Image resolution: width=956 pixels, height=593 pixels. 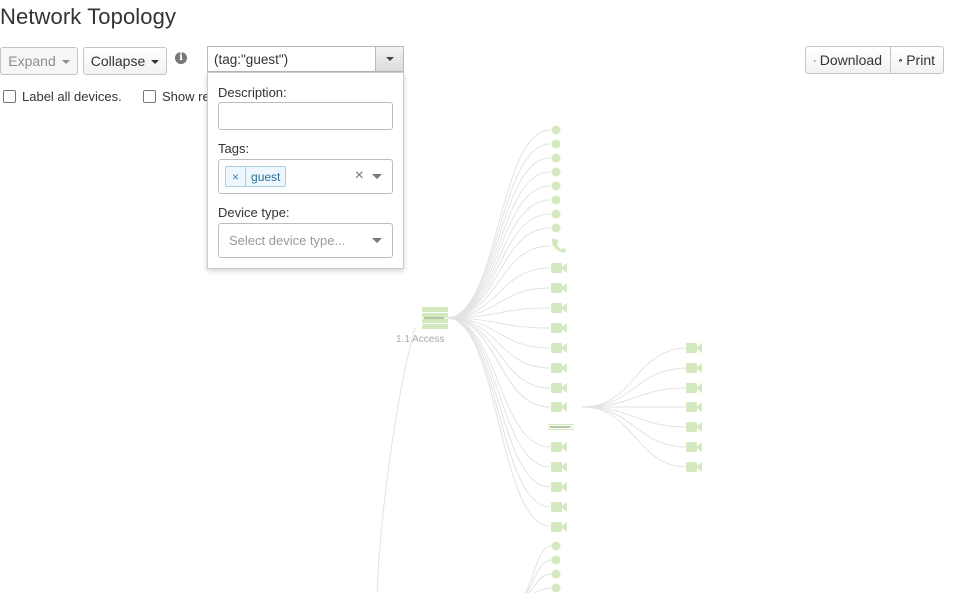 I want to click on tags-select: × guest ×, so click(x=305, y=176).